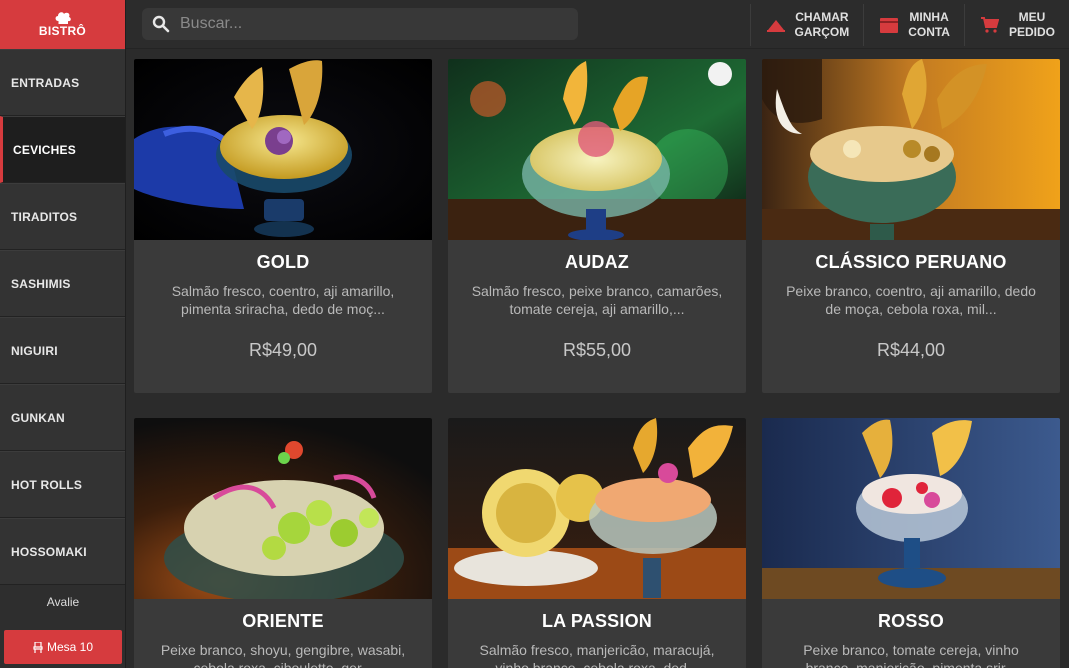 Image resolution: width=1069 pixels, height=668 pixels. I want to click on top-bar: CHAMAR GARÇOM MINHA CONTA MEU PEDIDO, so click(597, 24).